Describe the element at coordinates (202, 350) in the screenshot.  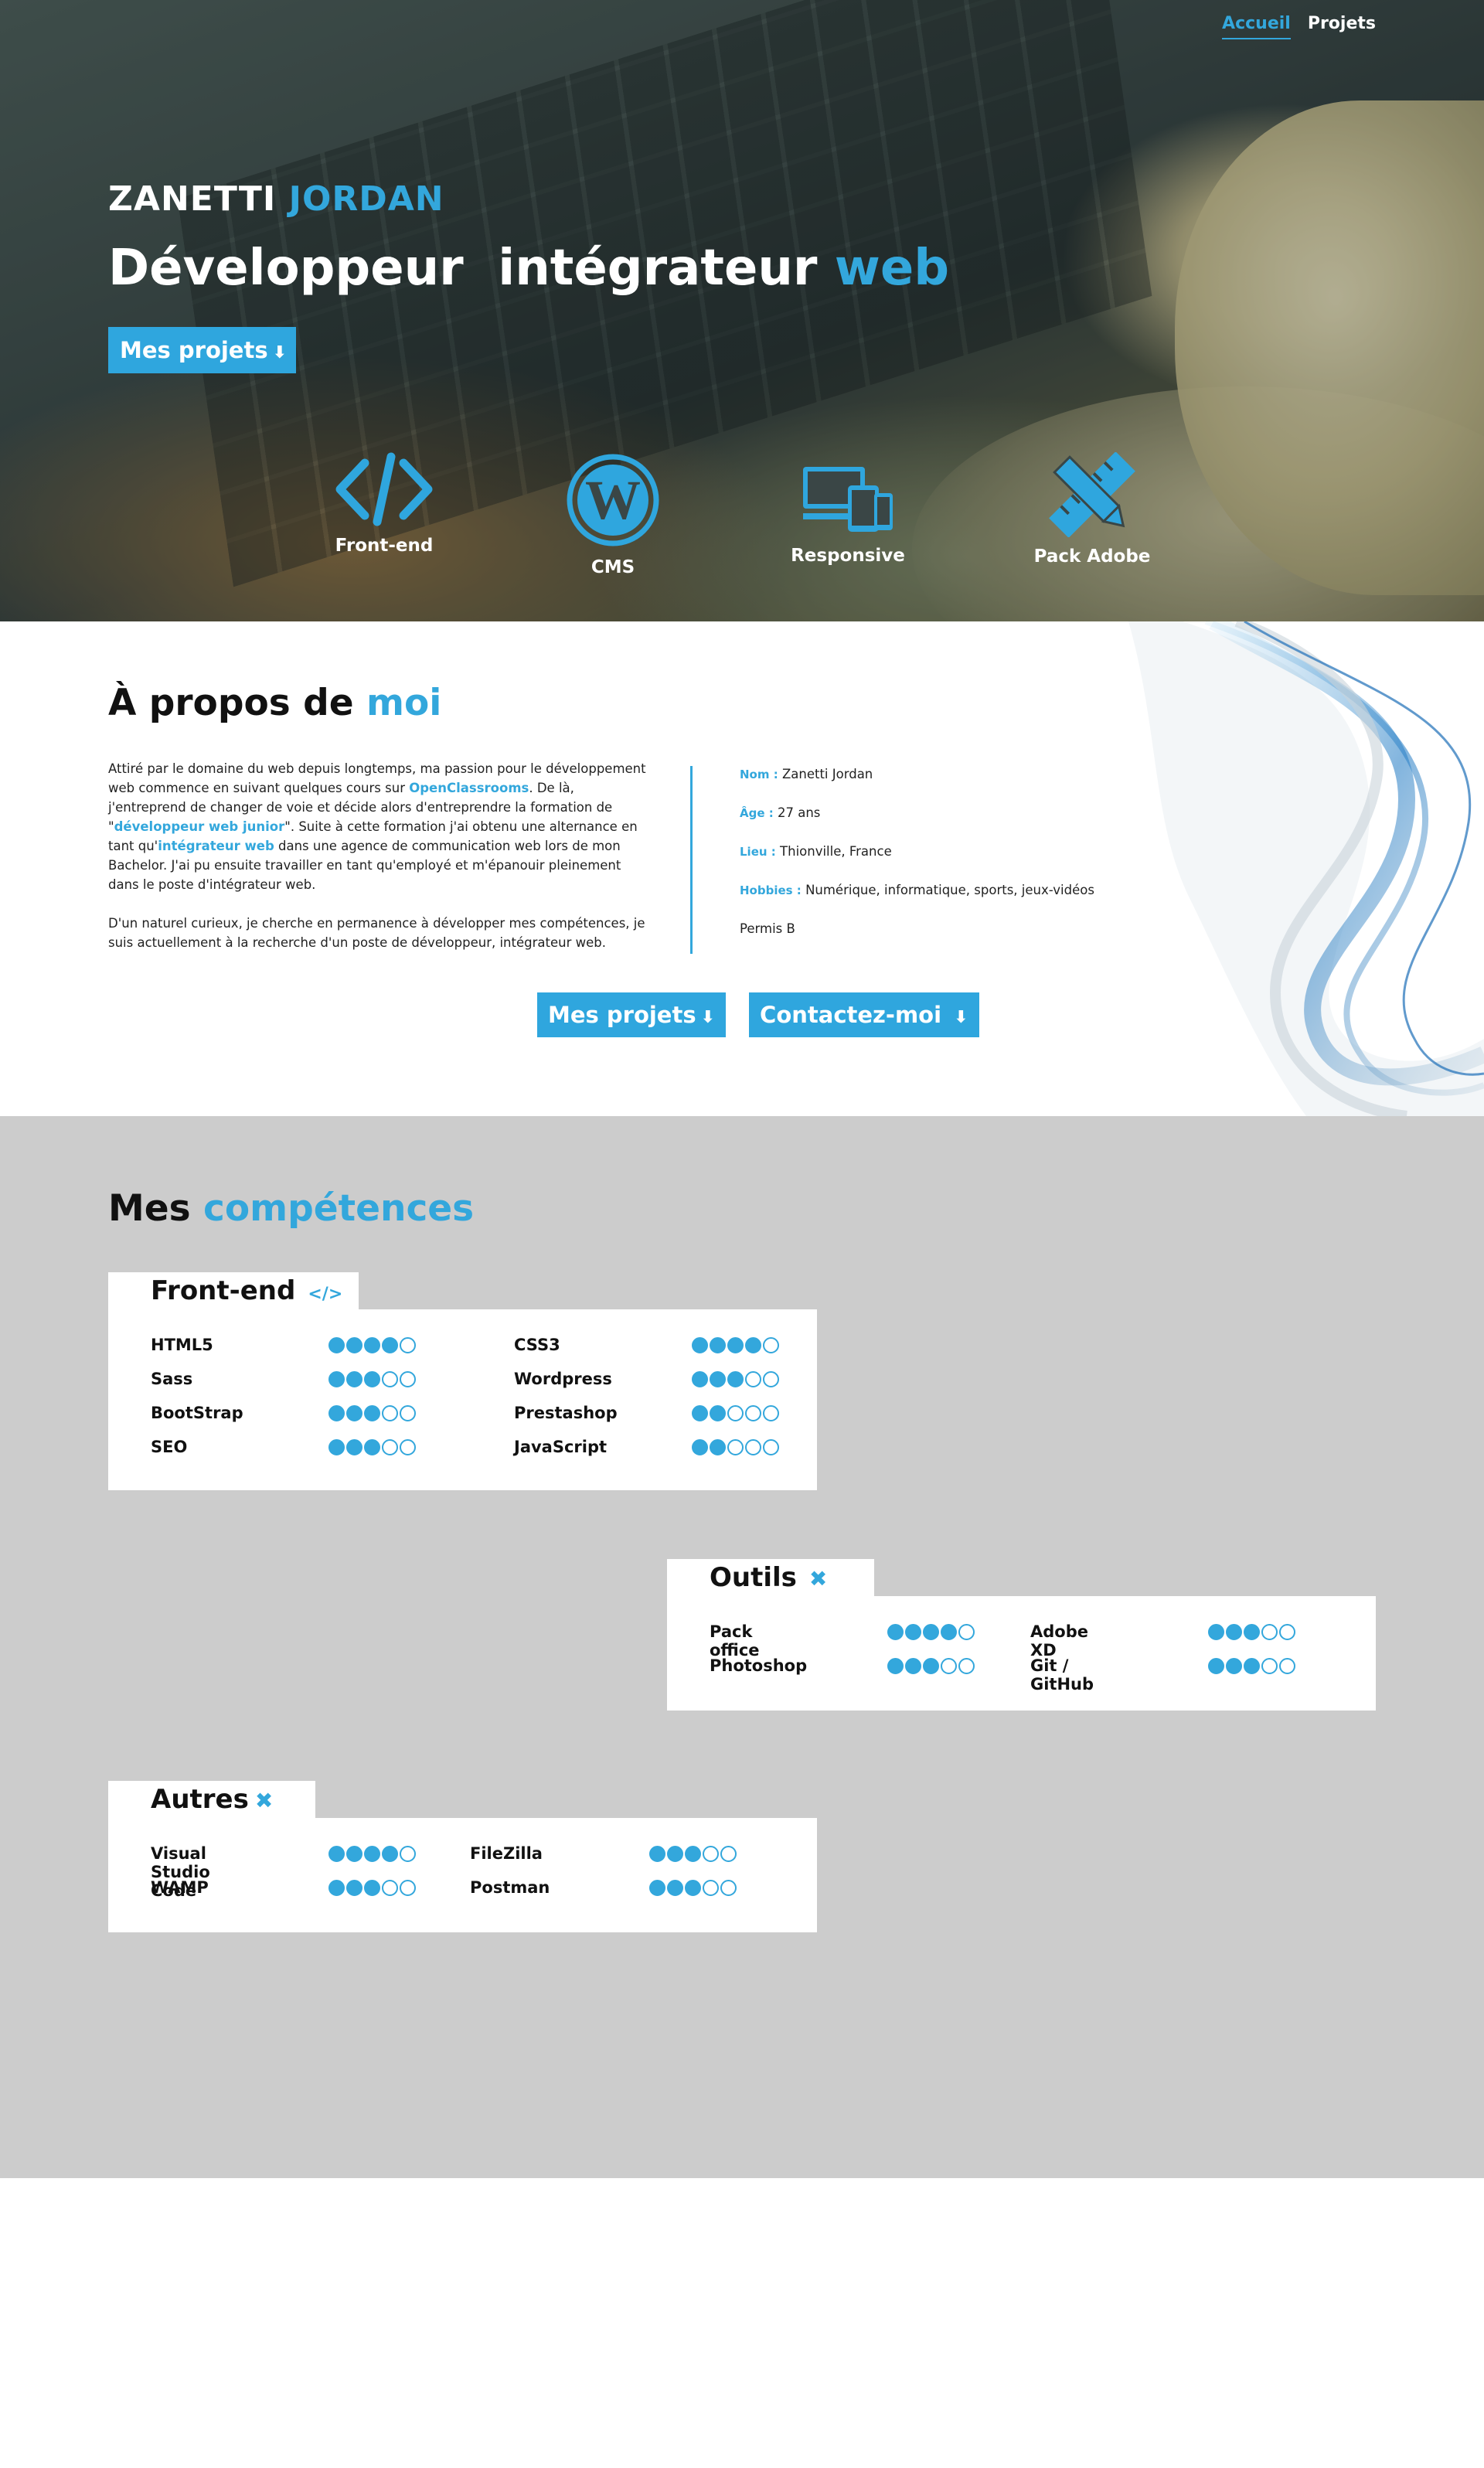
I see `hero-projects-button: Mes projets ⬇` at that location.